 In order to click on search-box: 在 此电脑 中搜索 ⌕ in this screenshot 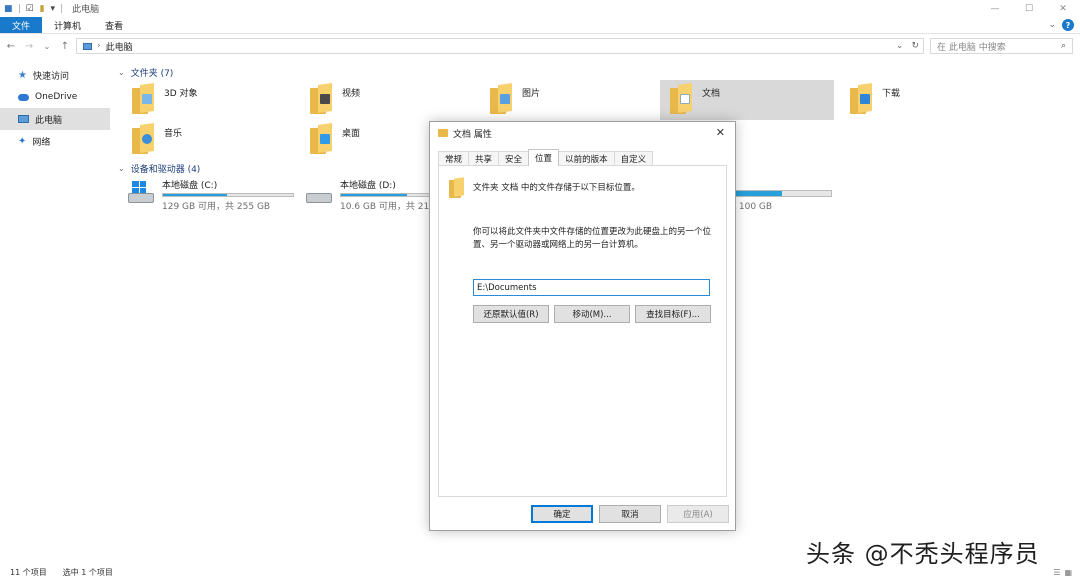, I will do `click(1001, 46)`.